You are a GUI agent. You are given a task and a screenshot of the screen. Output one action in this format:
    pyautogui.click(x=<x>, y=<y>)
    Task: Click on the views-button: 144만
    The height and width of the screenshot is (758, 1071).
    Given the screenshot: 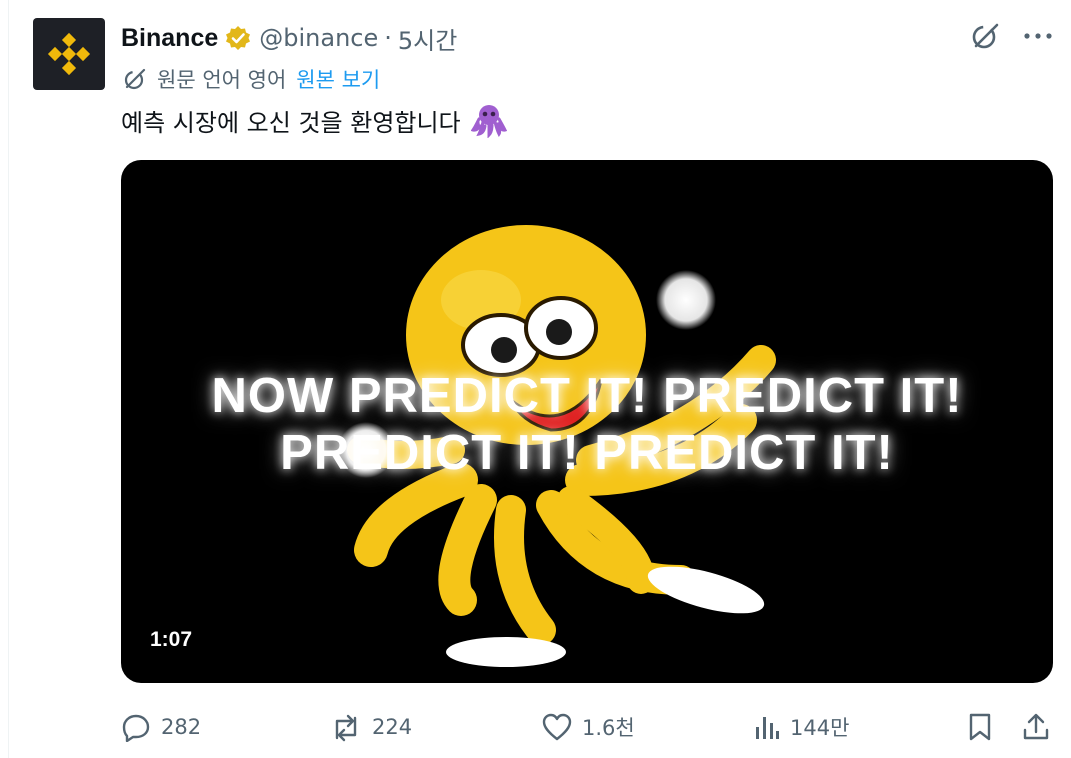 What is the action you would take?
    pyautogui.click(x=801, y=727)
    